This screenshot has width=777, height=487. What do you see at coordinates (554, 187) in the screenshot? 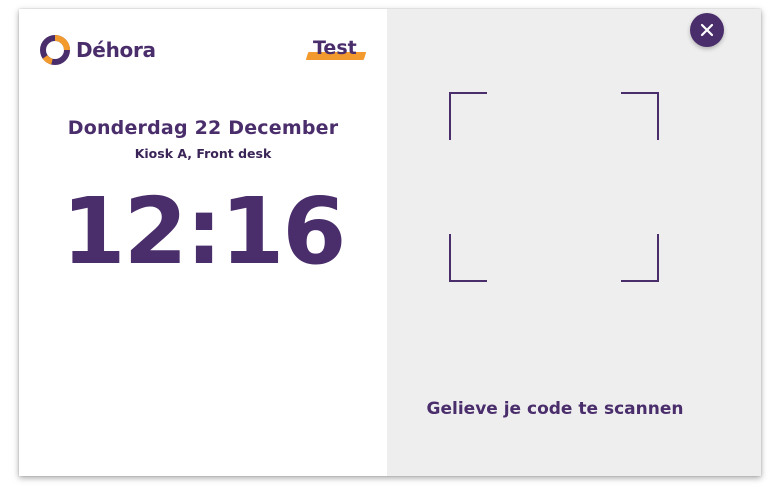
I see `scan-viewfinder` at bounding box center [554, 187].